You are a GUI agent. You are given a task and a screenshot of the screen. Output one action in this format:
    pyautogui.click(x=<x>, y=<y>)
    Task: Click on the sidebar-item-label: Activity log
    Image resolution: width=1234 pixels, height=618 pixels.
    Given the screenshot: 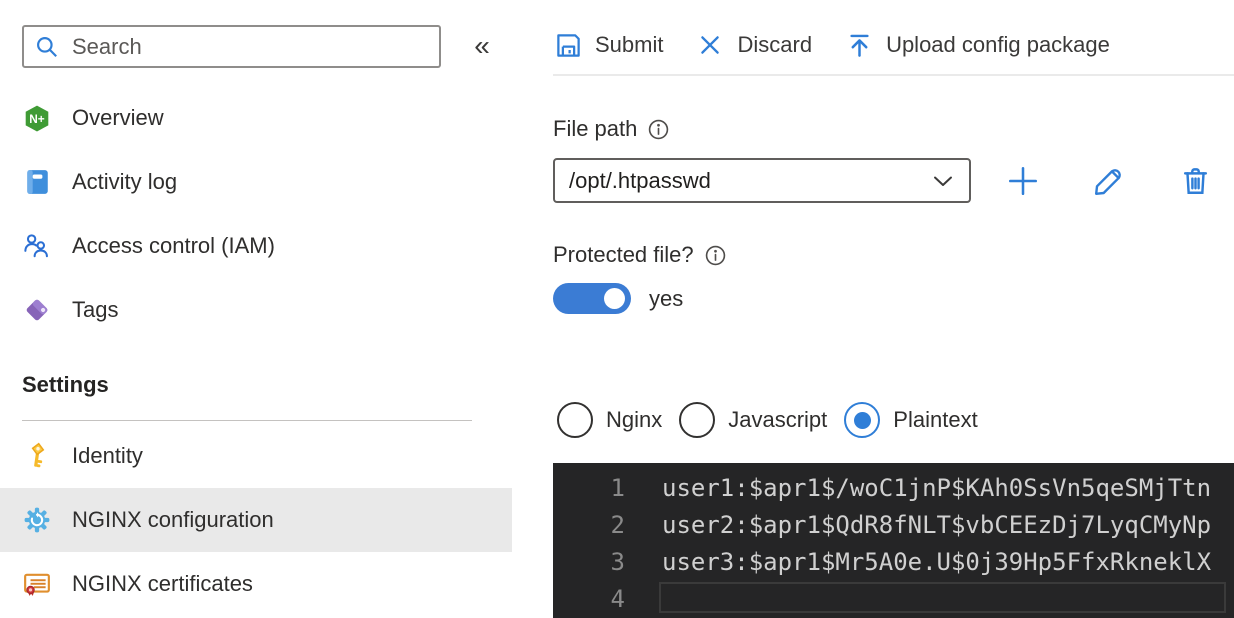 What is the action you would take?
    pyautogui.click(x=125, y=181)
    